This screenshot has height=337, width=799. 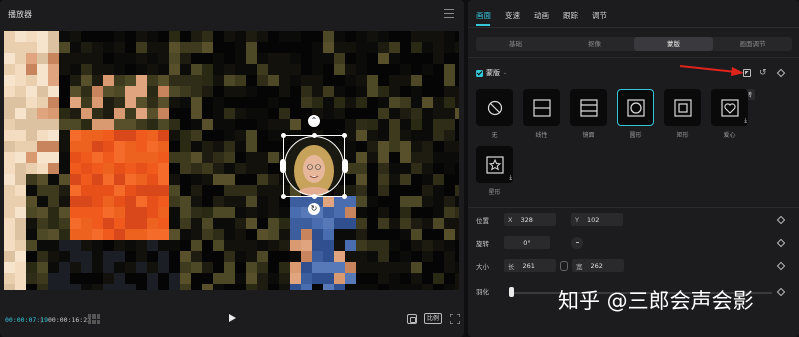 I want to click on subtab-mask: 蒙版, so click(x=673, y=44).